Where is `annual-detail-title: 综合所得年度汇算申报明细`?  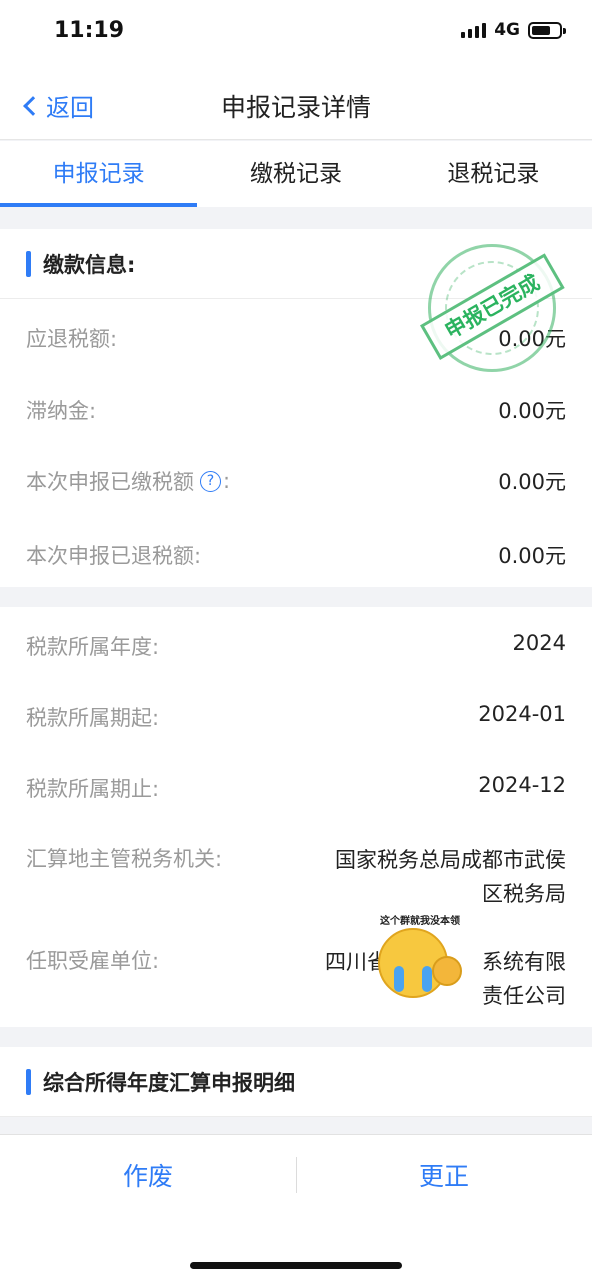
annual-detail-title: 综合所得年度汇算申报明细 is located at coordinates (169, 1082).